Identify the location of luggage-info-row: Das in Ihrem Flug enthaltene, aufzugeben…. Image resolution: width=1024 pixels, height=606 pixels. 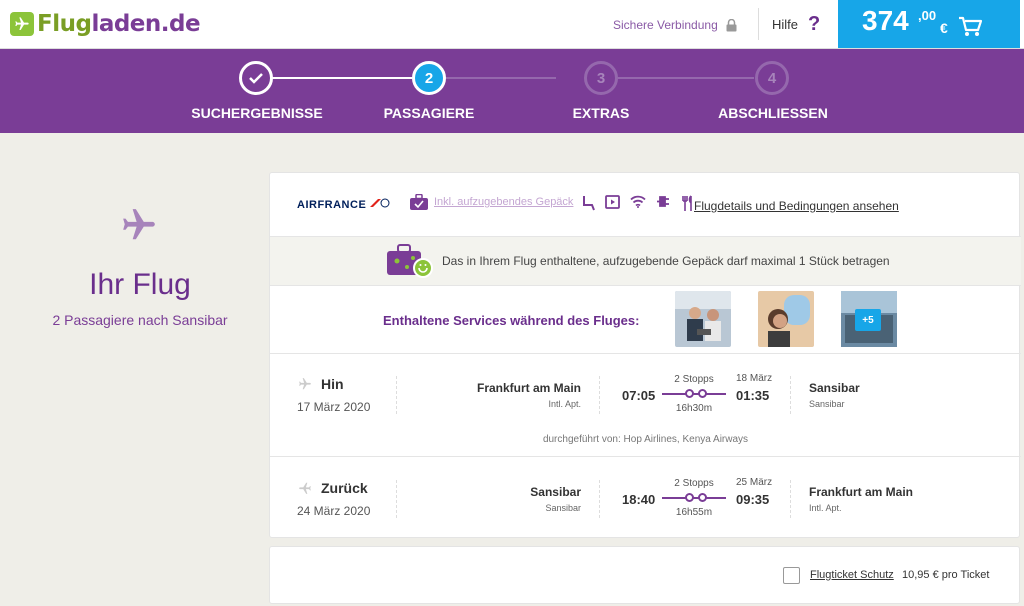
(645, 261).